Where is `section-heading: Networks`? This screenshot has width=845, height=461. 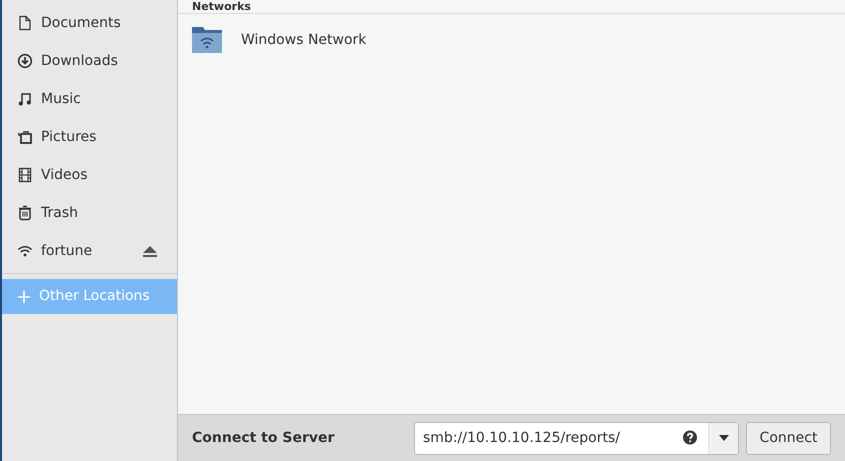 section-heading: Networks is located at coordinates (221, 6).